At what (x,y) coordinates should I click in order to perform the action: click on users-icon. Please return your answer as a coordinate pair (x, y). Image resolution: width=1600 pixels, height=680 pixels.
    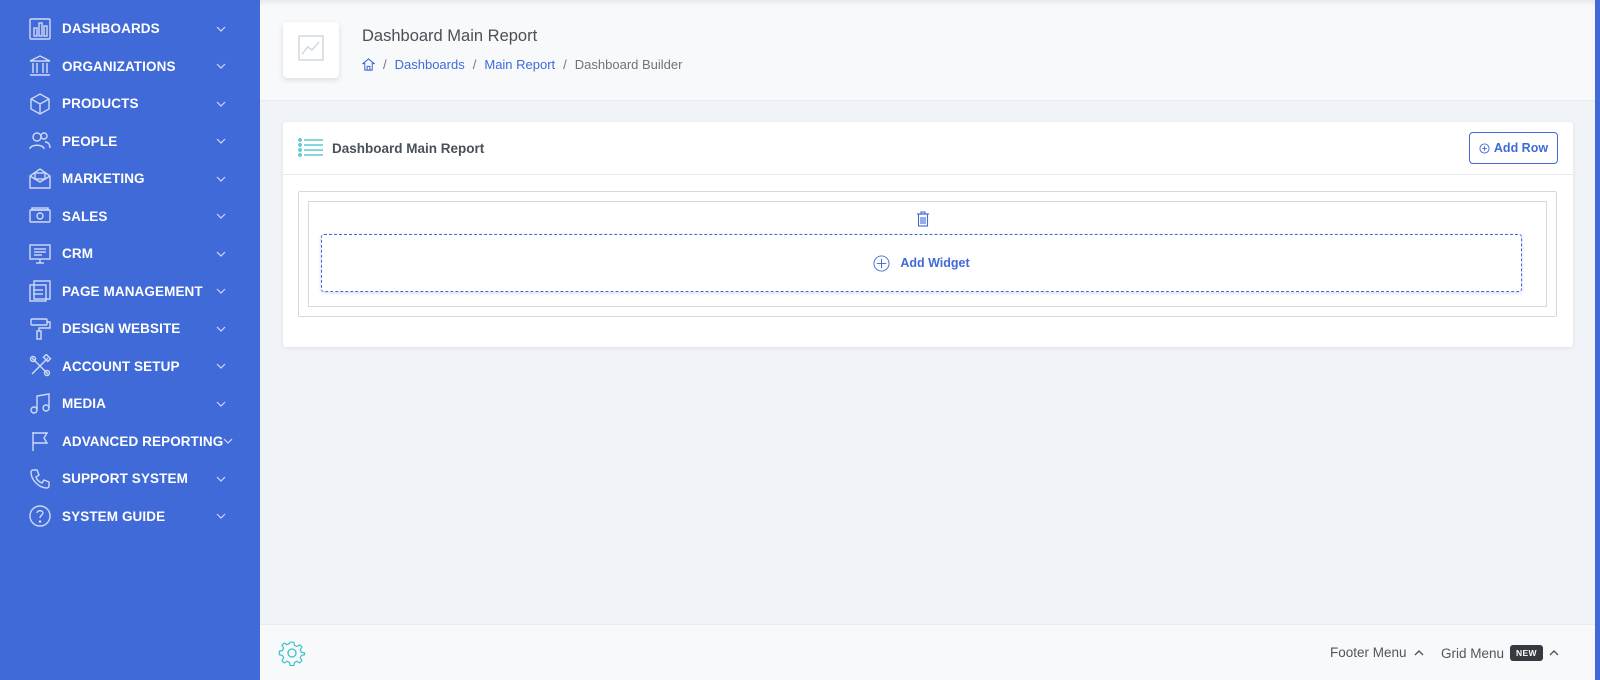
    Looking at the image, I should click on (40, 141).